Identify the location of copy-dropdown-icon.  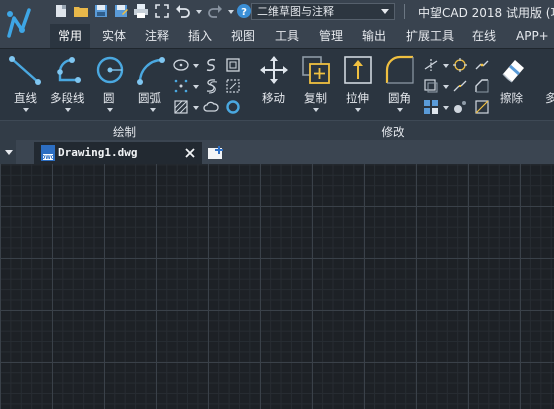
(316, 110).